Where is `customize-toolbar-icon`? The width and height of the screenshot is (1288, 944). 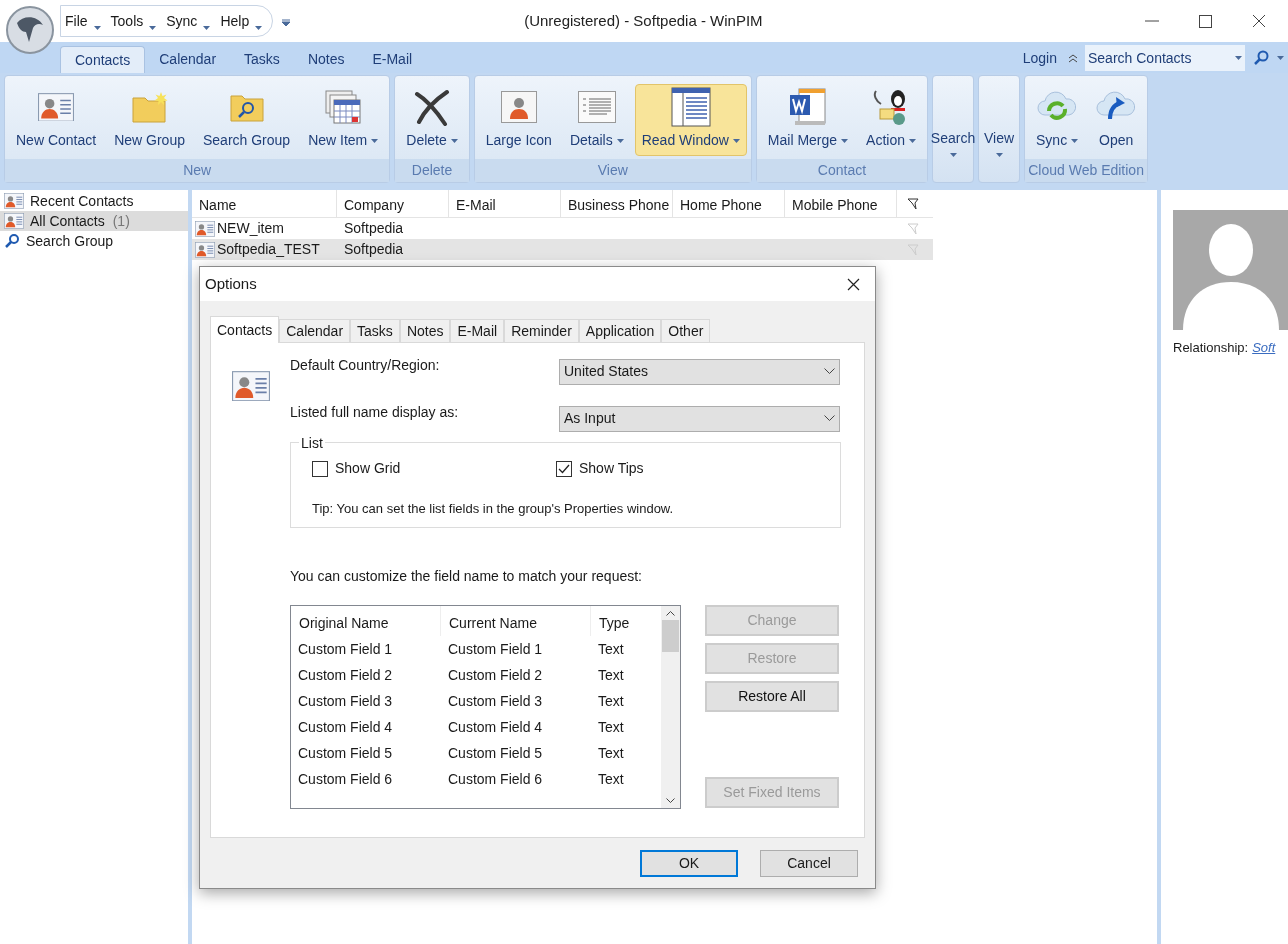
customize-toolbar-icon is located at coordinates (286, 23).